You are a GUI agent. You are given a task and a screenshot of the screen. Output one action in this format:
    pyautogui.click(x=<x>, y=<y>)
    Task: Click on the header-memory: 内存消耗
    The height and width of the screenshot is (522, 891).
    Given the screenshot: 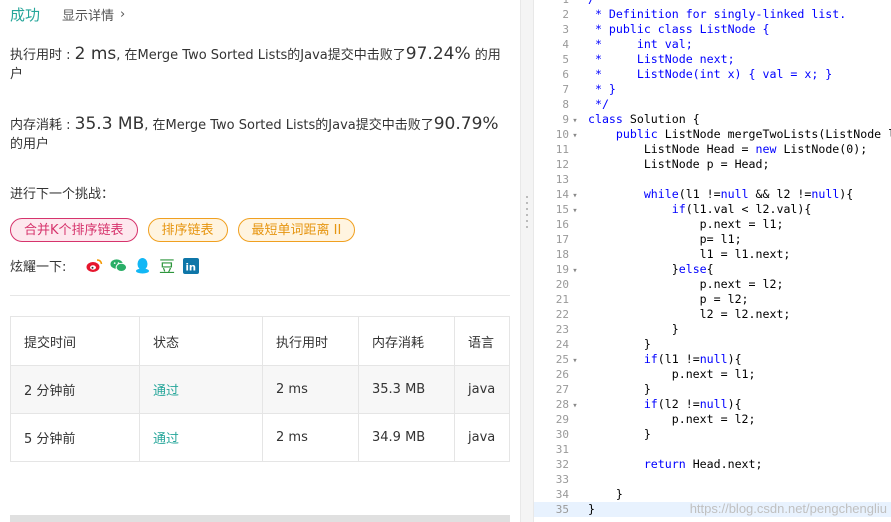 What is the action you would take?
    pyautogui.click(x=406, y=341)
    